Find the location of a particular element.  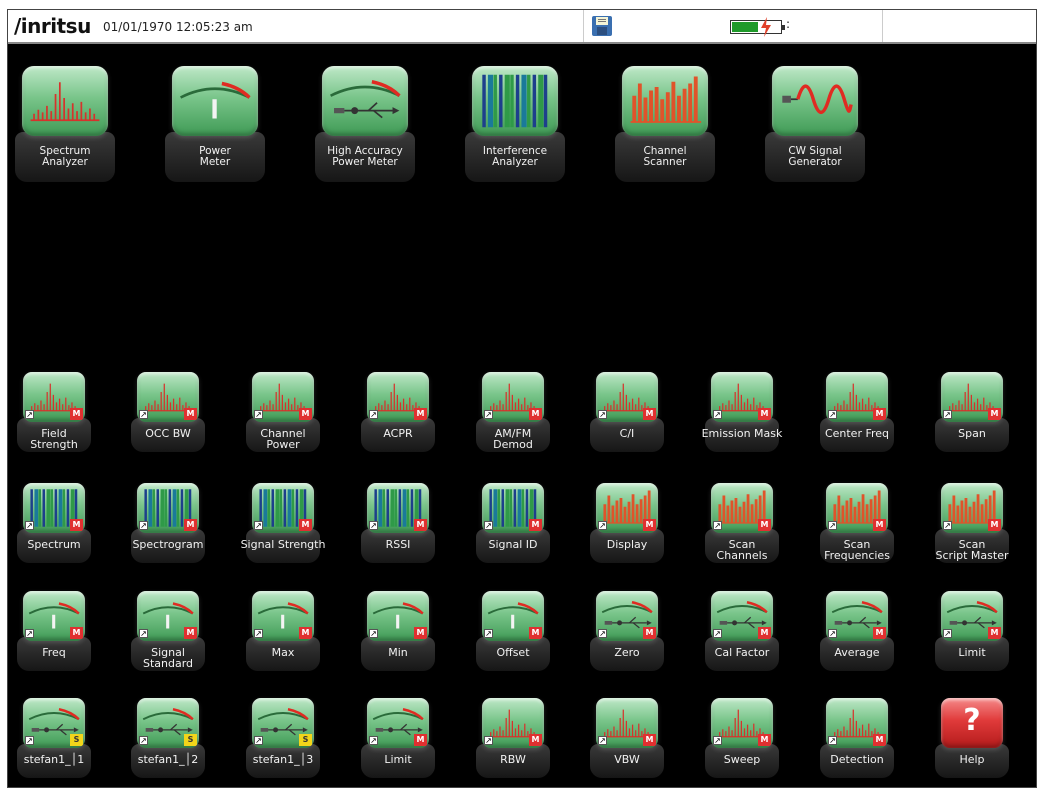

shortcut-scan-script-master: M Scan Script Master is located at coordinates (972, 524).